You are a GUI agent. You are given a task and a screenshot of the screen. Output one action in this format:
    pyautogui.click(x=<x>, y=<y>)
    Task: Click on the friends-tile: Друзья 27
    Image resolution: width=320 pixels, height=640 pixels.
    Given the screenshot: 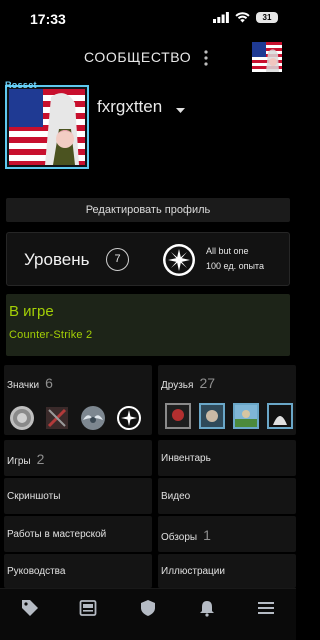 What is the action you would take?
    pyautogui.click(x=227, y=400)
    